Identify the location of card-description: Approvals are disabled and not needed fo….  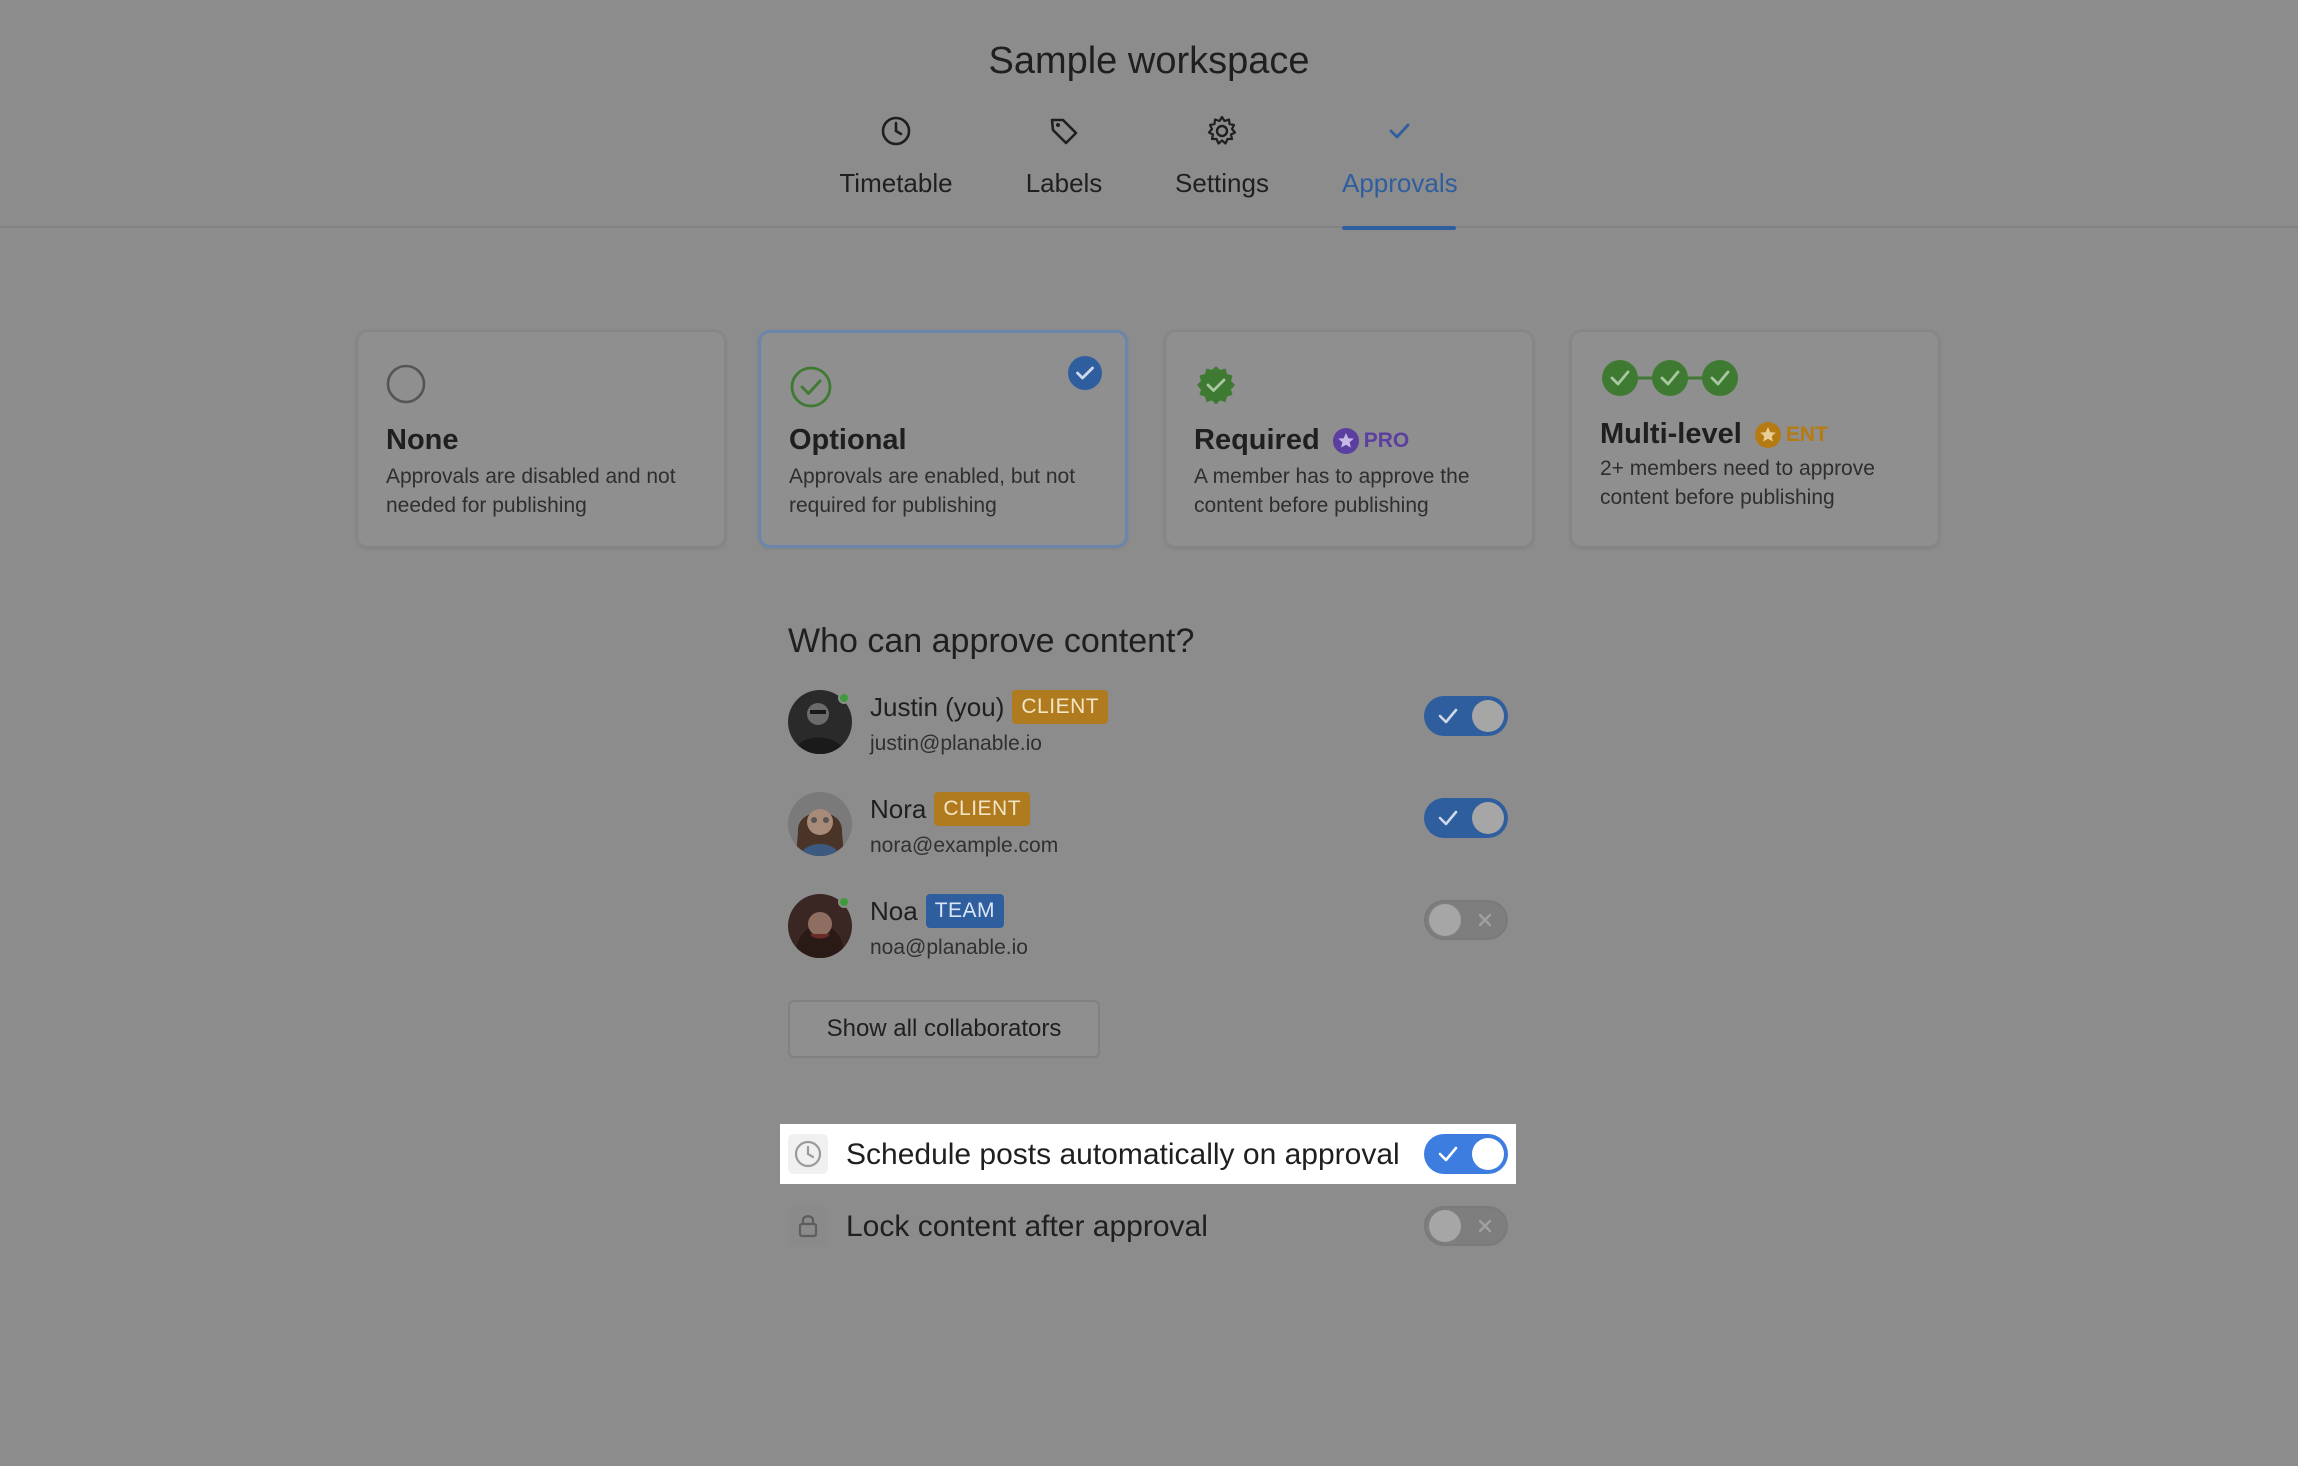
(531, 491).